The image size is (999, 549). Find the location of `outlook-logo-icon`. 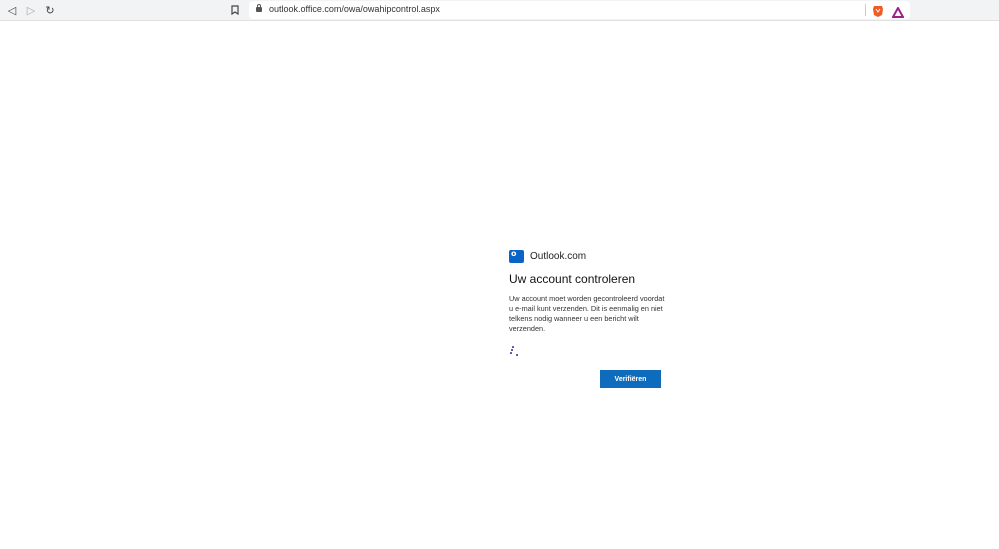

outlook-logo-icon is located at coordinates (516, 256).